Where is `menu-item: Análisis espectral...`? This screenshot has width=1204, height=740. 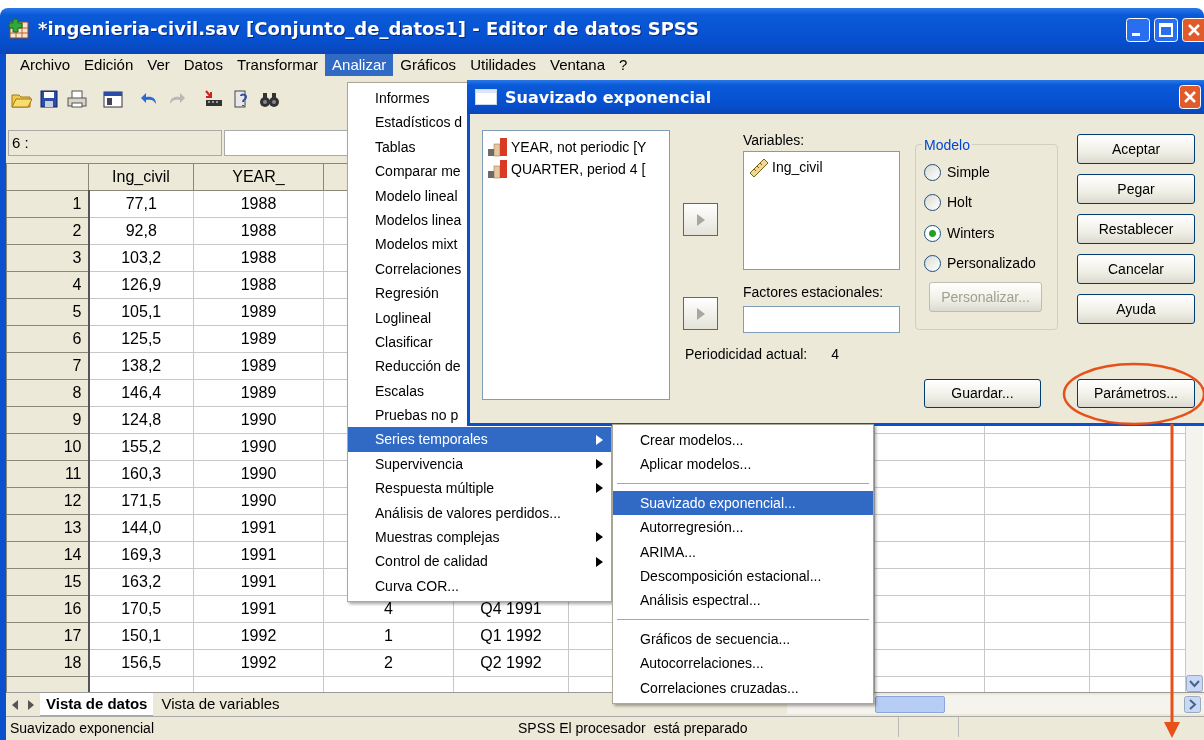
menu-item: Análisis espectral... is located at coordinates (743, 600).